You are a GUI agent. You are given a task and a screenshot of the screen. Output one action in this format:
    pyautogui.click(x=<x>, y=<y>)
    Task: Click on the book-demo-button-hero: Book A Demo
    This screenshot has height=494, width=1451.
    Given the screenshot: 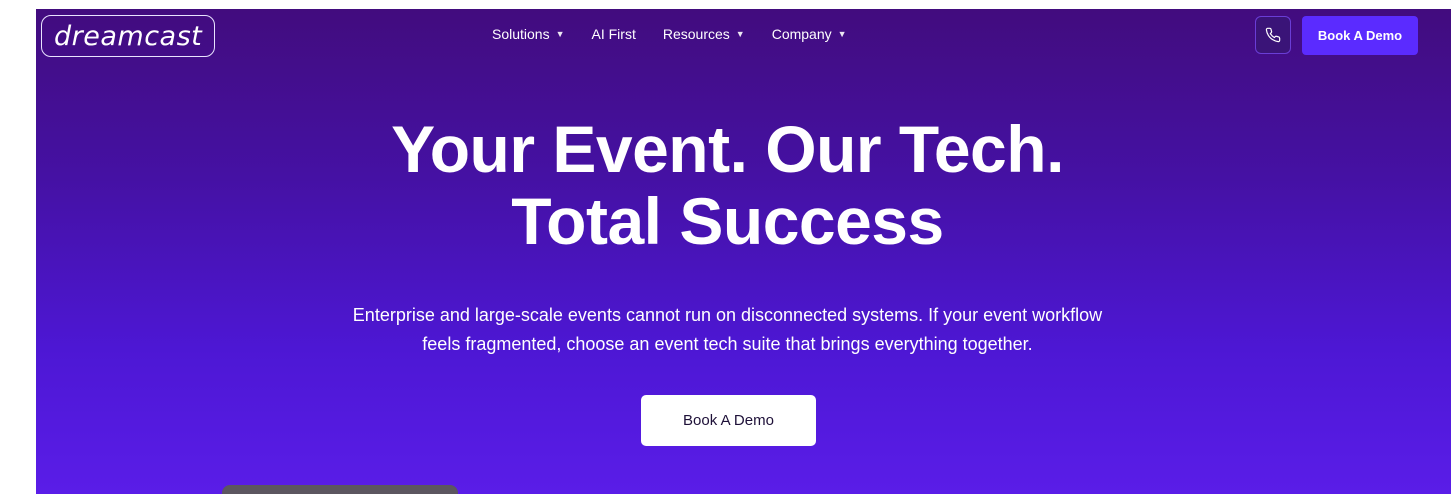 What is the action you would take?
    pyautogui.click(x=728, y=420)
    